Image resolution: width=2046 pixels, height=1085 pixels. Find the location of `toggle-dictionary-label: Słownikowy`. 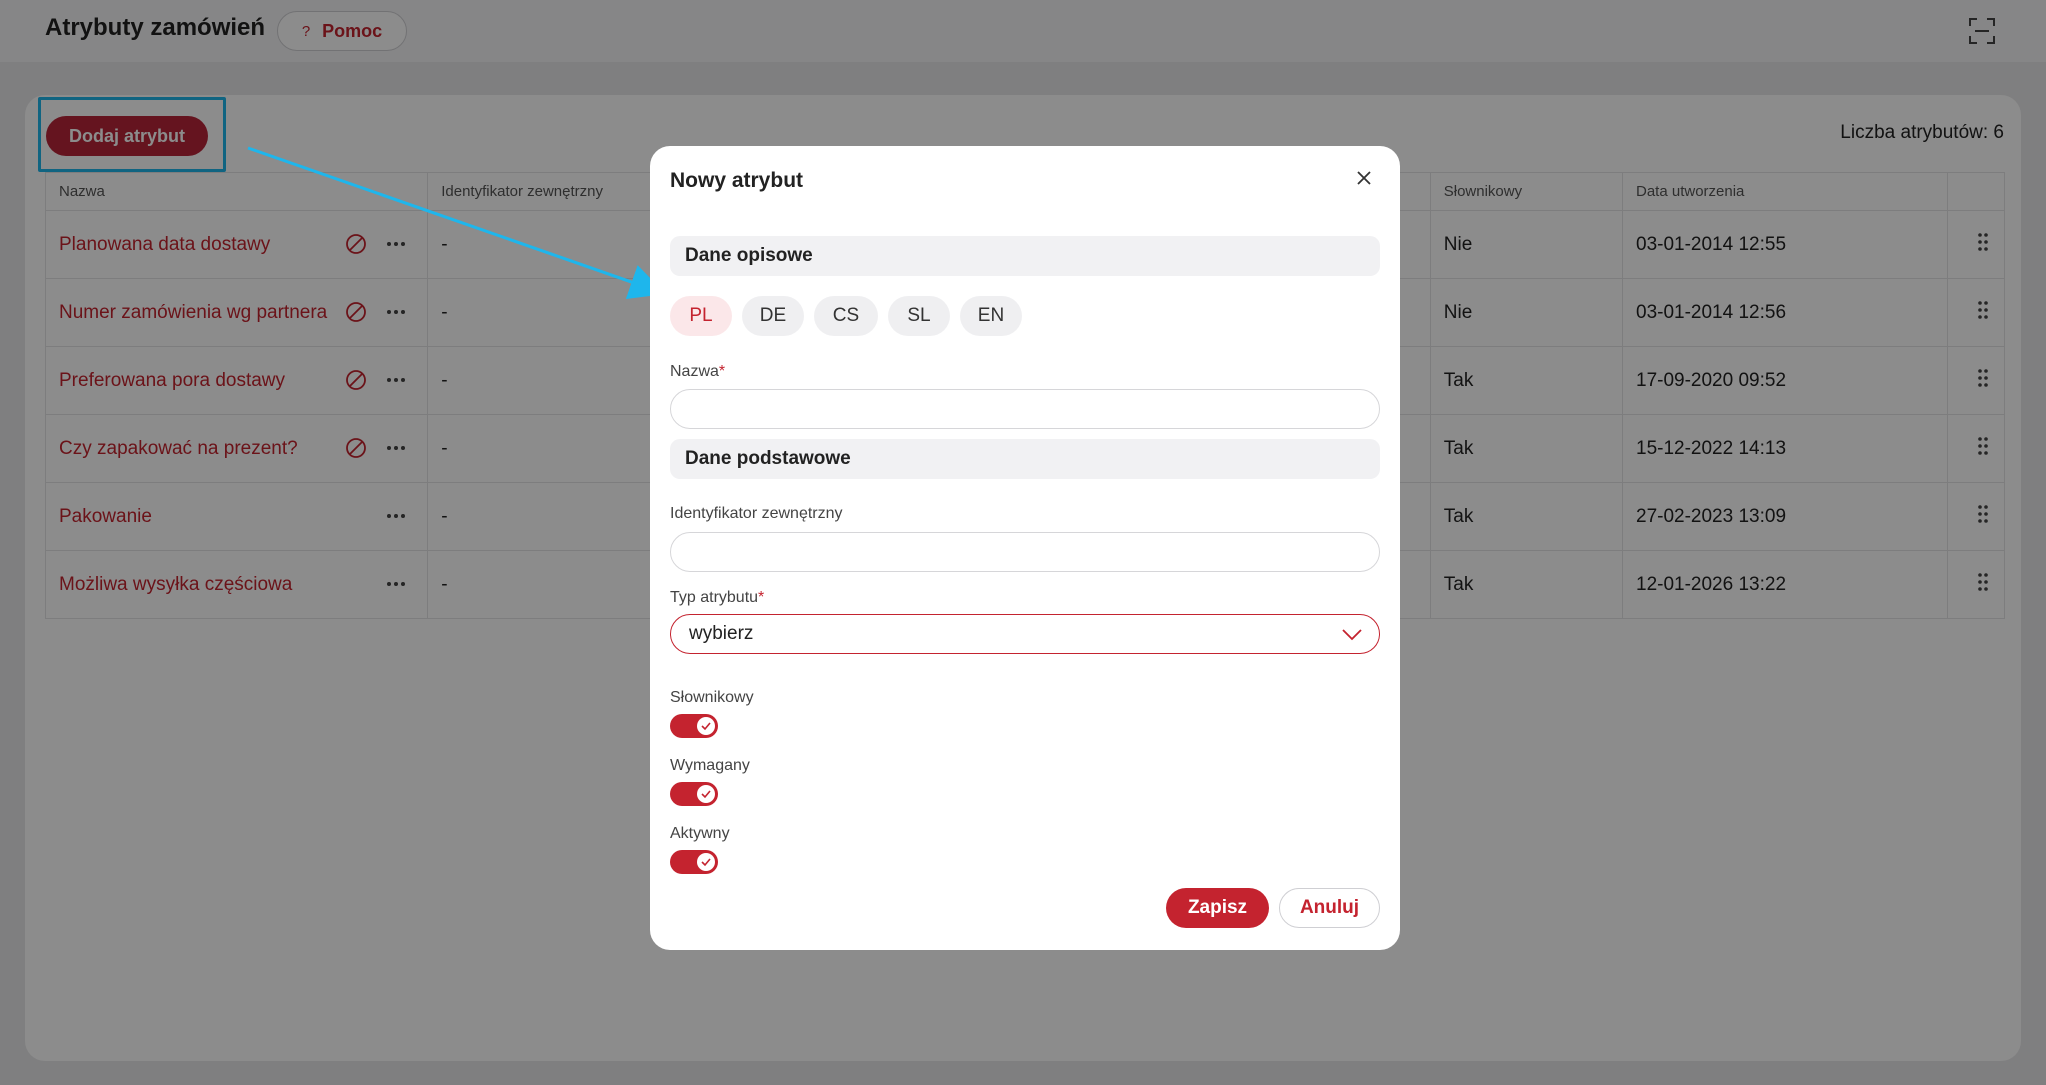

toggle-dictionary-label: Słownikowy is located at coordinates (712, 697).